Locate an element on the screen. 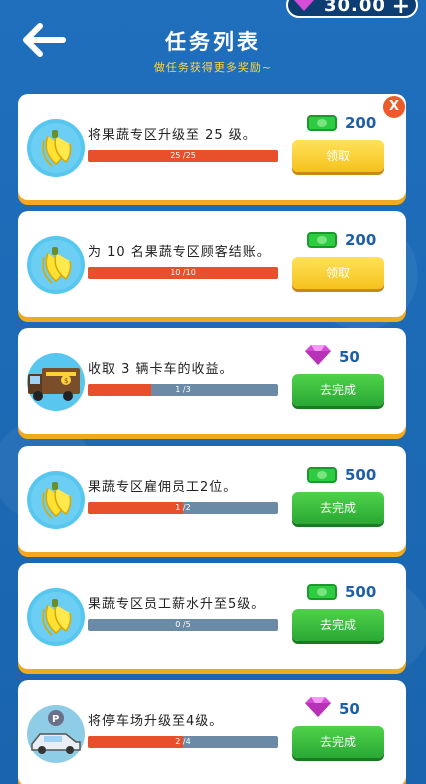 This screenshot has height=784, width=426. parking-icon: P is located at coordinates (56, 734).